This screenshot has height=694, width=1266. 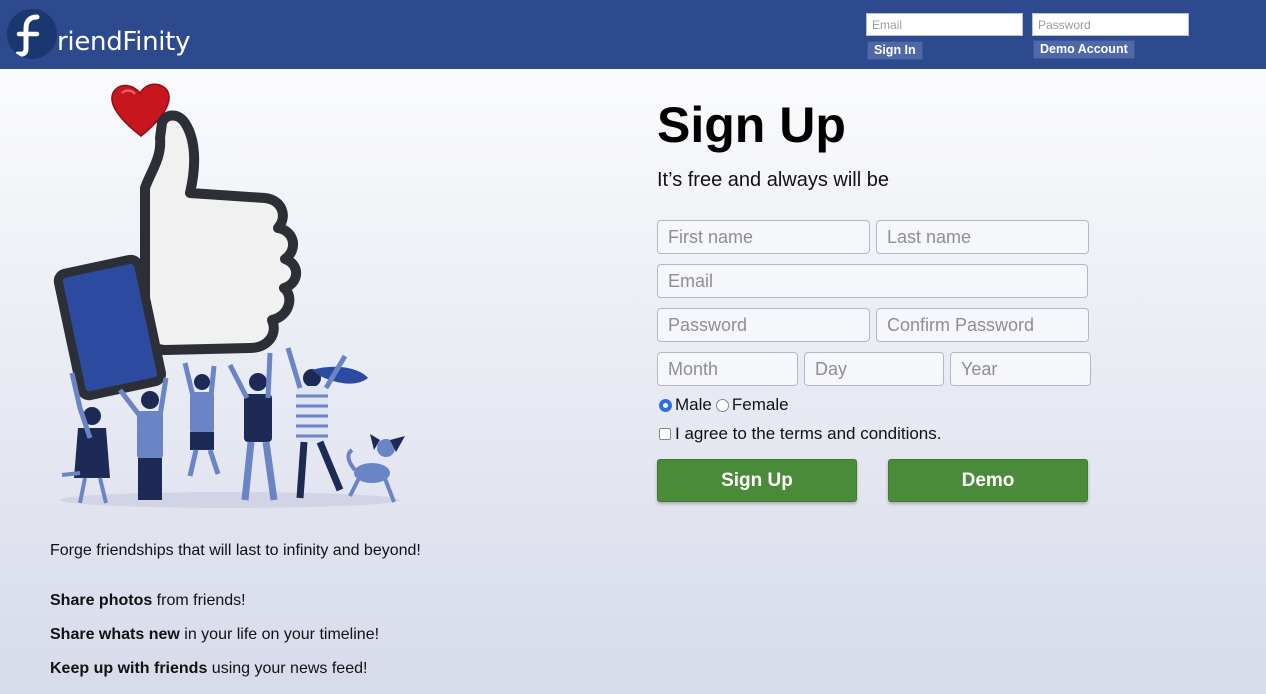 I want to click on gender-group: Male Female, so click(x=723, y=405).